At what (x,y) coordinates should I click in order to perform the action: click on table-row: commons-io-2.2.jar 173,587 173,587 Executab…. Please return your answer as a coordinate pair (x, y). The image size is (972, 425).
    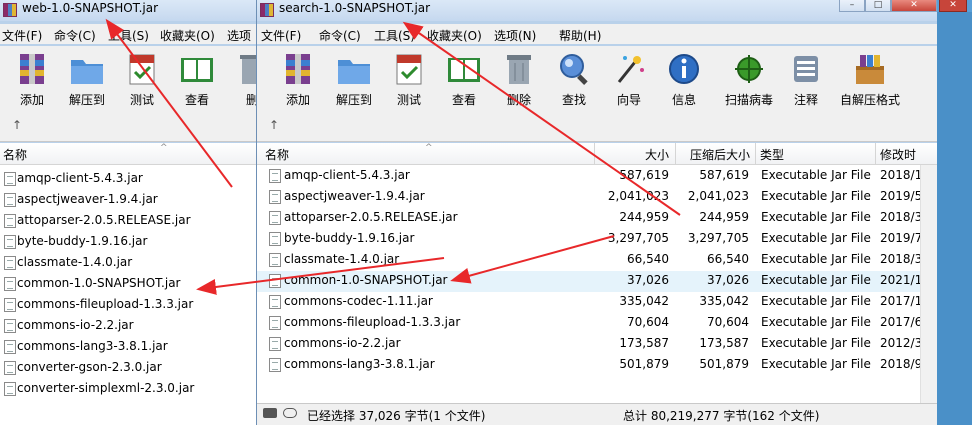
    Looking at the image, I should click on (589, 344).